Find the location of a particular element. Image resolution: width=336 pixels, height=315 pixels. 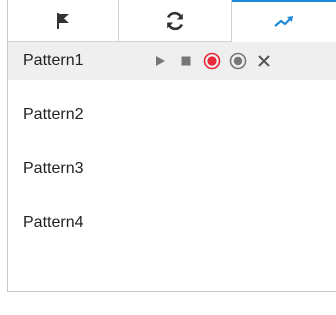

refresh-icon is located at coordinates (174, 20).